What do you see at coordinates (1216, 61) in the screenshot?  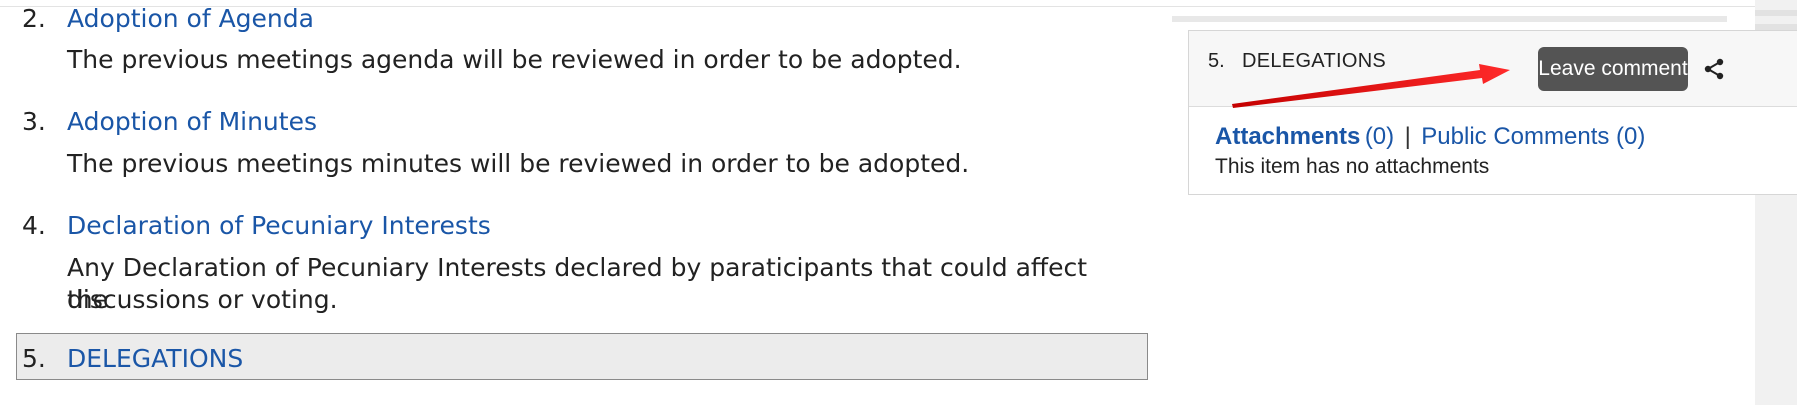 I see `panel-item-number: 5.` at bounding box center [1216, 61].